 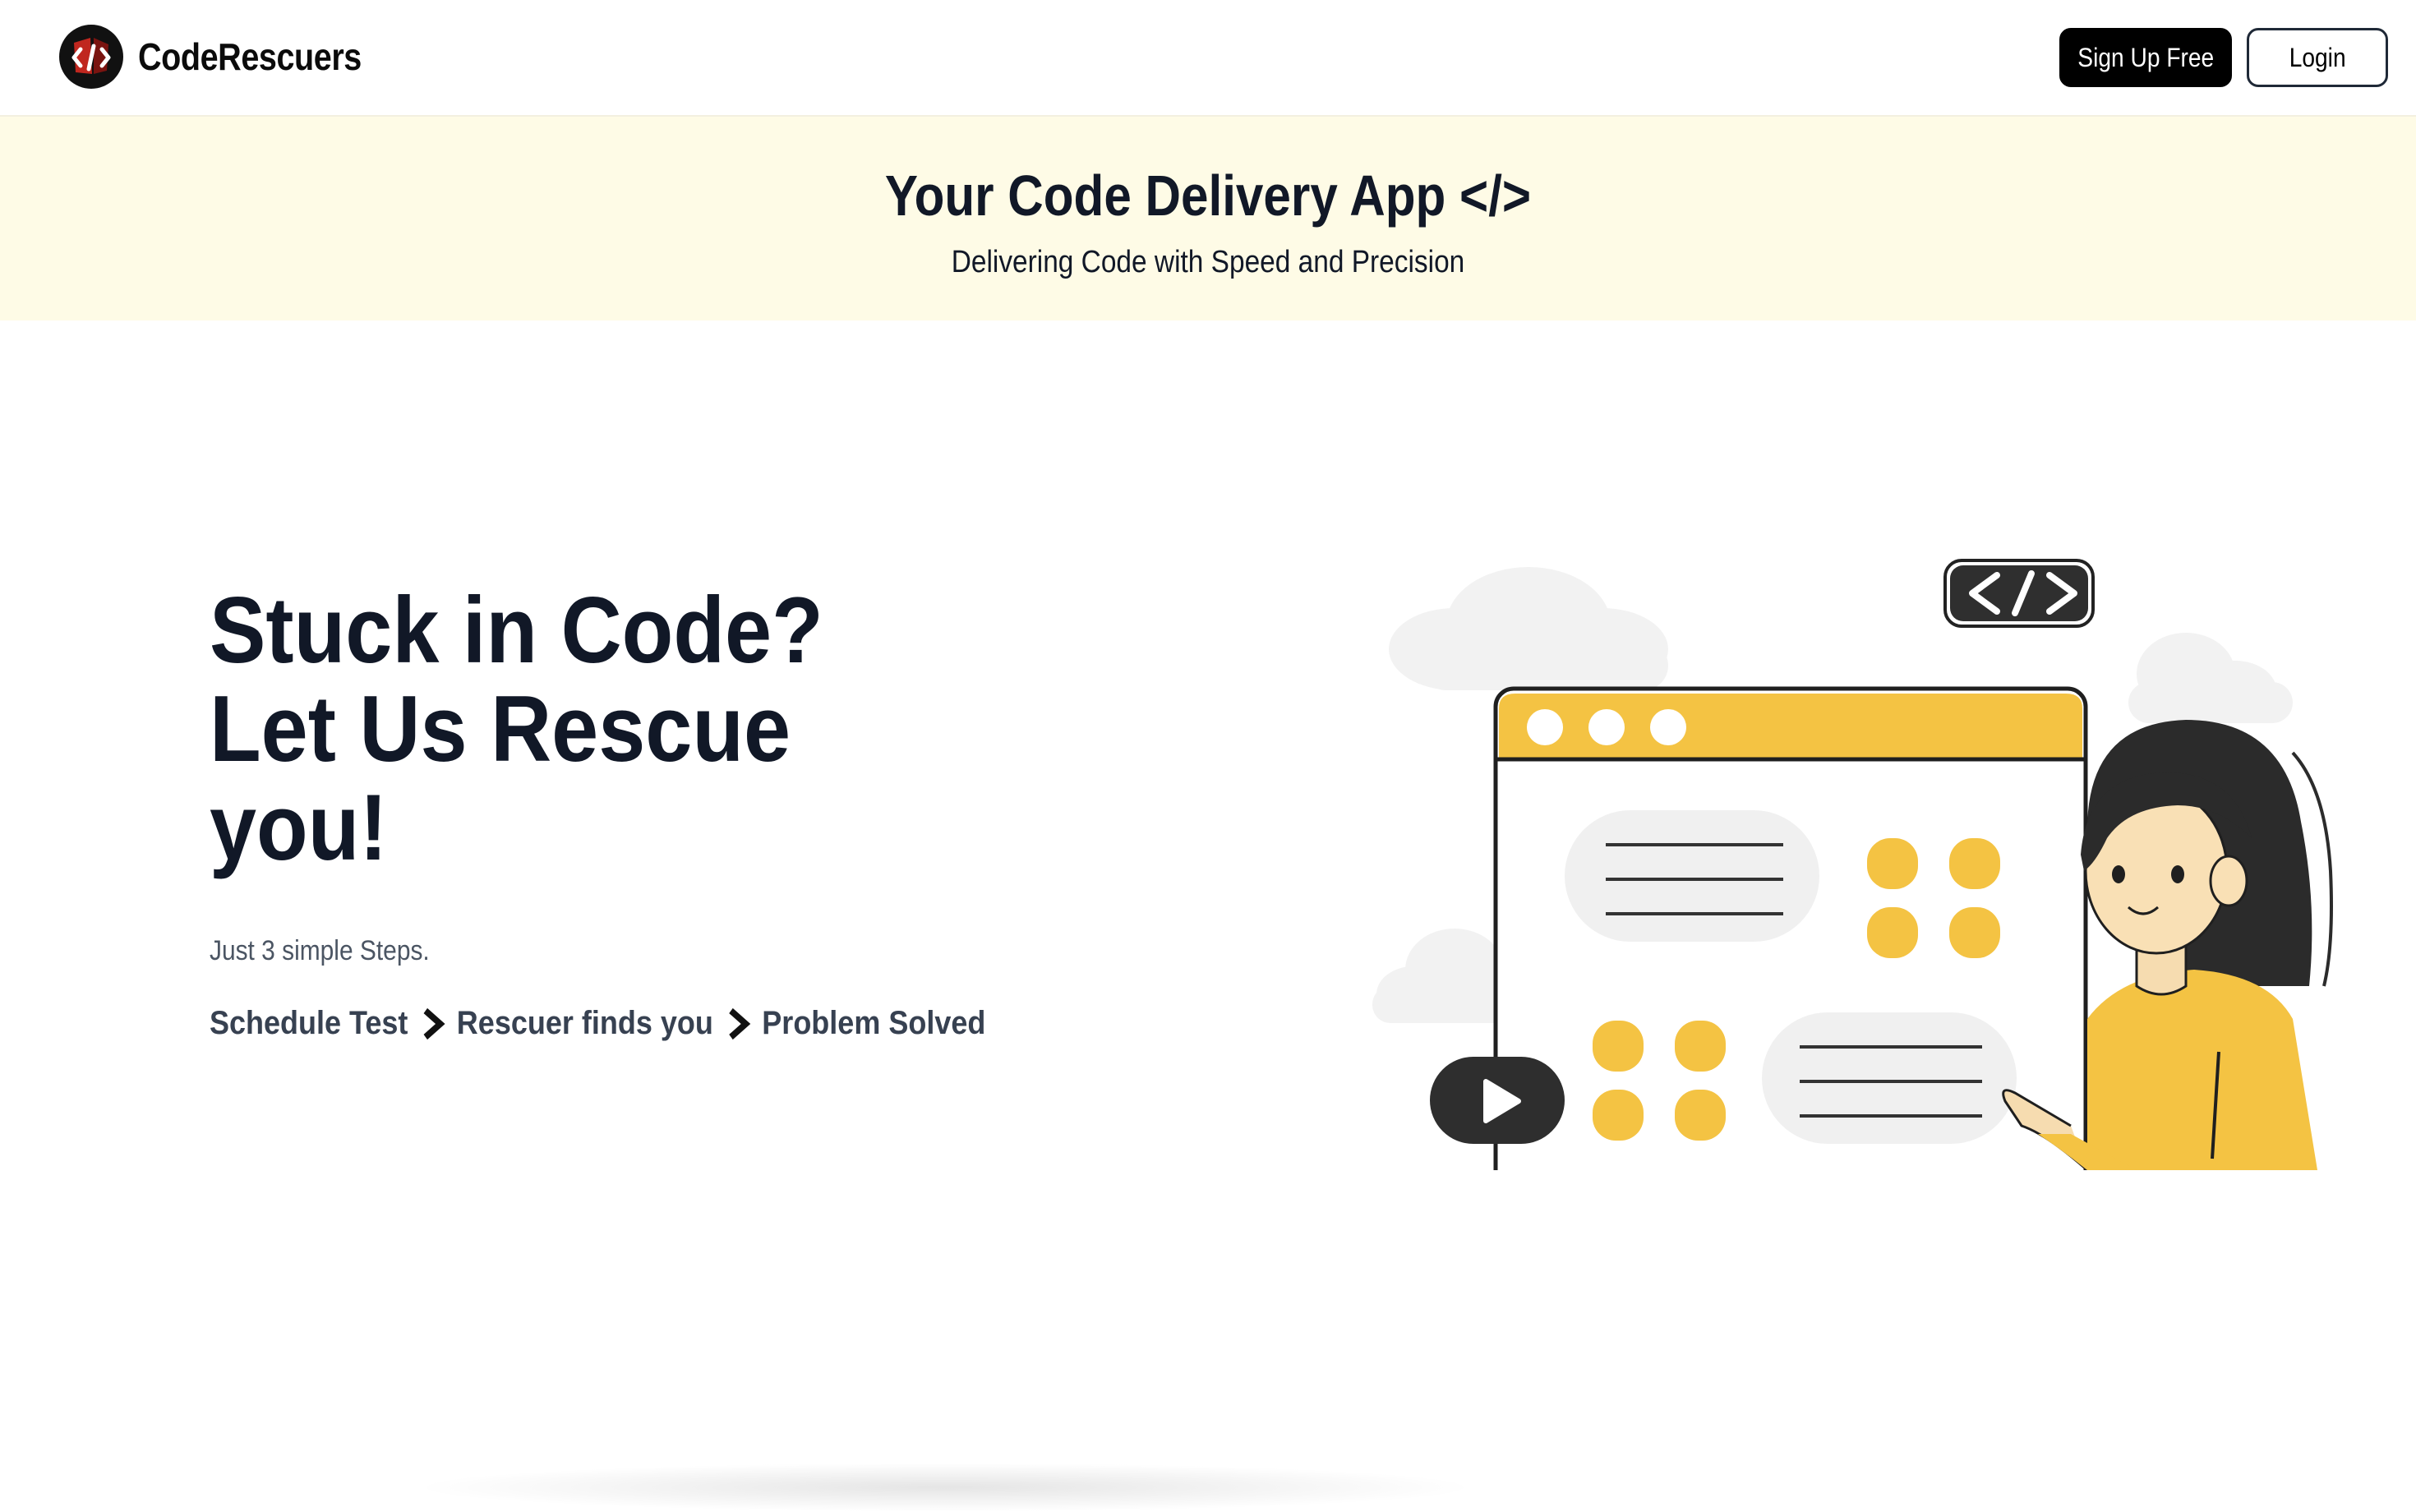 I want to click on bottom-shadow, so click(x=945, y=1487).